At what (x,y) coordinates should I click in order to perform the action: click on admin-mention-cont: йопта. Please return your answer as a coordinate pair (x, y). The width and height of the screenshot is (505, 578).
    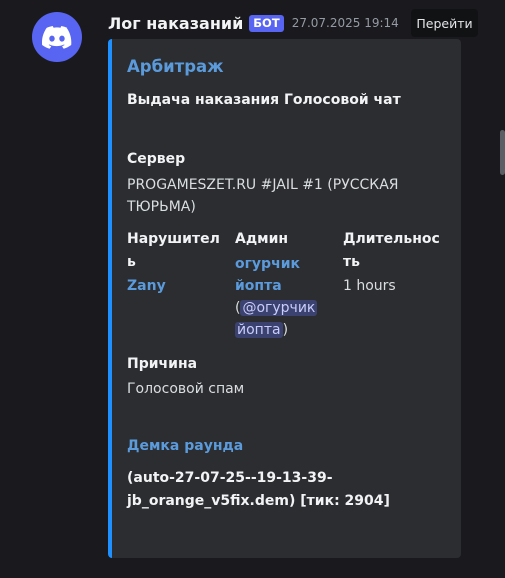
    Looking at the image, I should click on (259, 330).